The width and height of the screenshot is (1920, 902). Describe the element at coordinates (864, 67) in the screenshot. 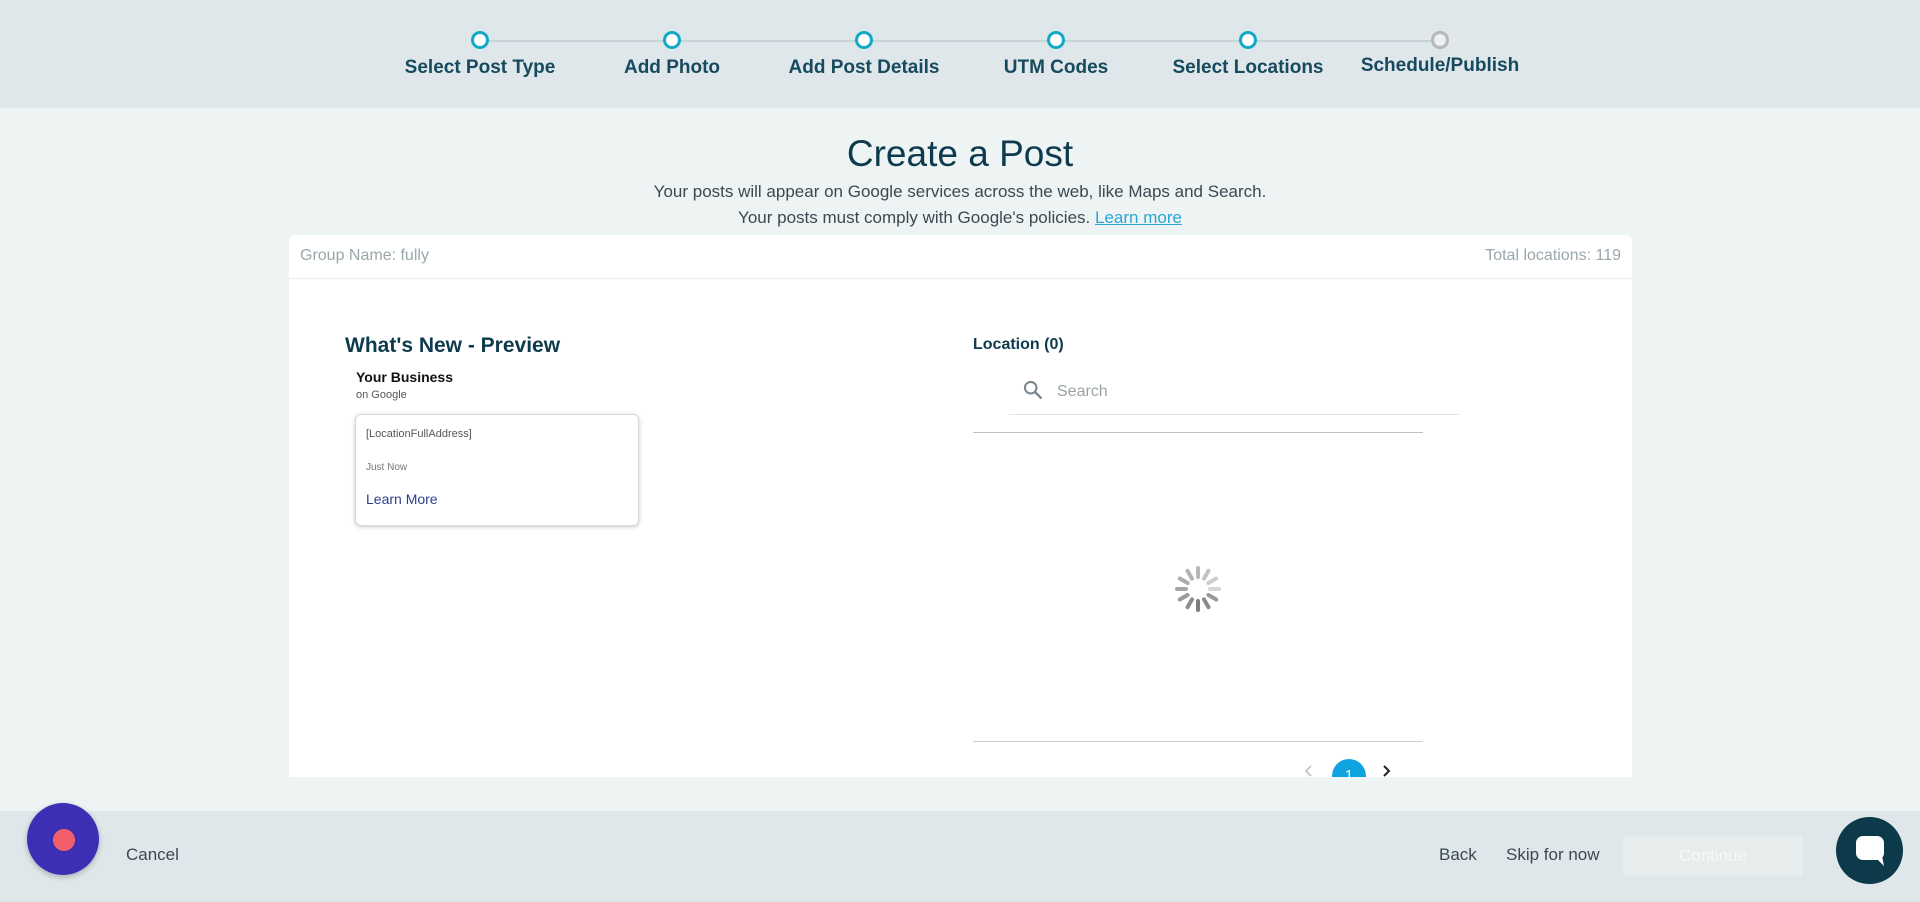

I see `step-label: Add Post Details` at that location.